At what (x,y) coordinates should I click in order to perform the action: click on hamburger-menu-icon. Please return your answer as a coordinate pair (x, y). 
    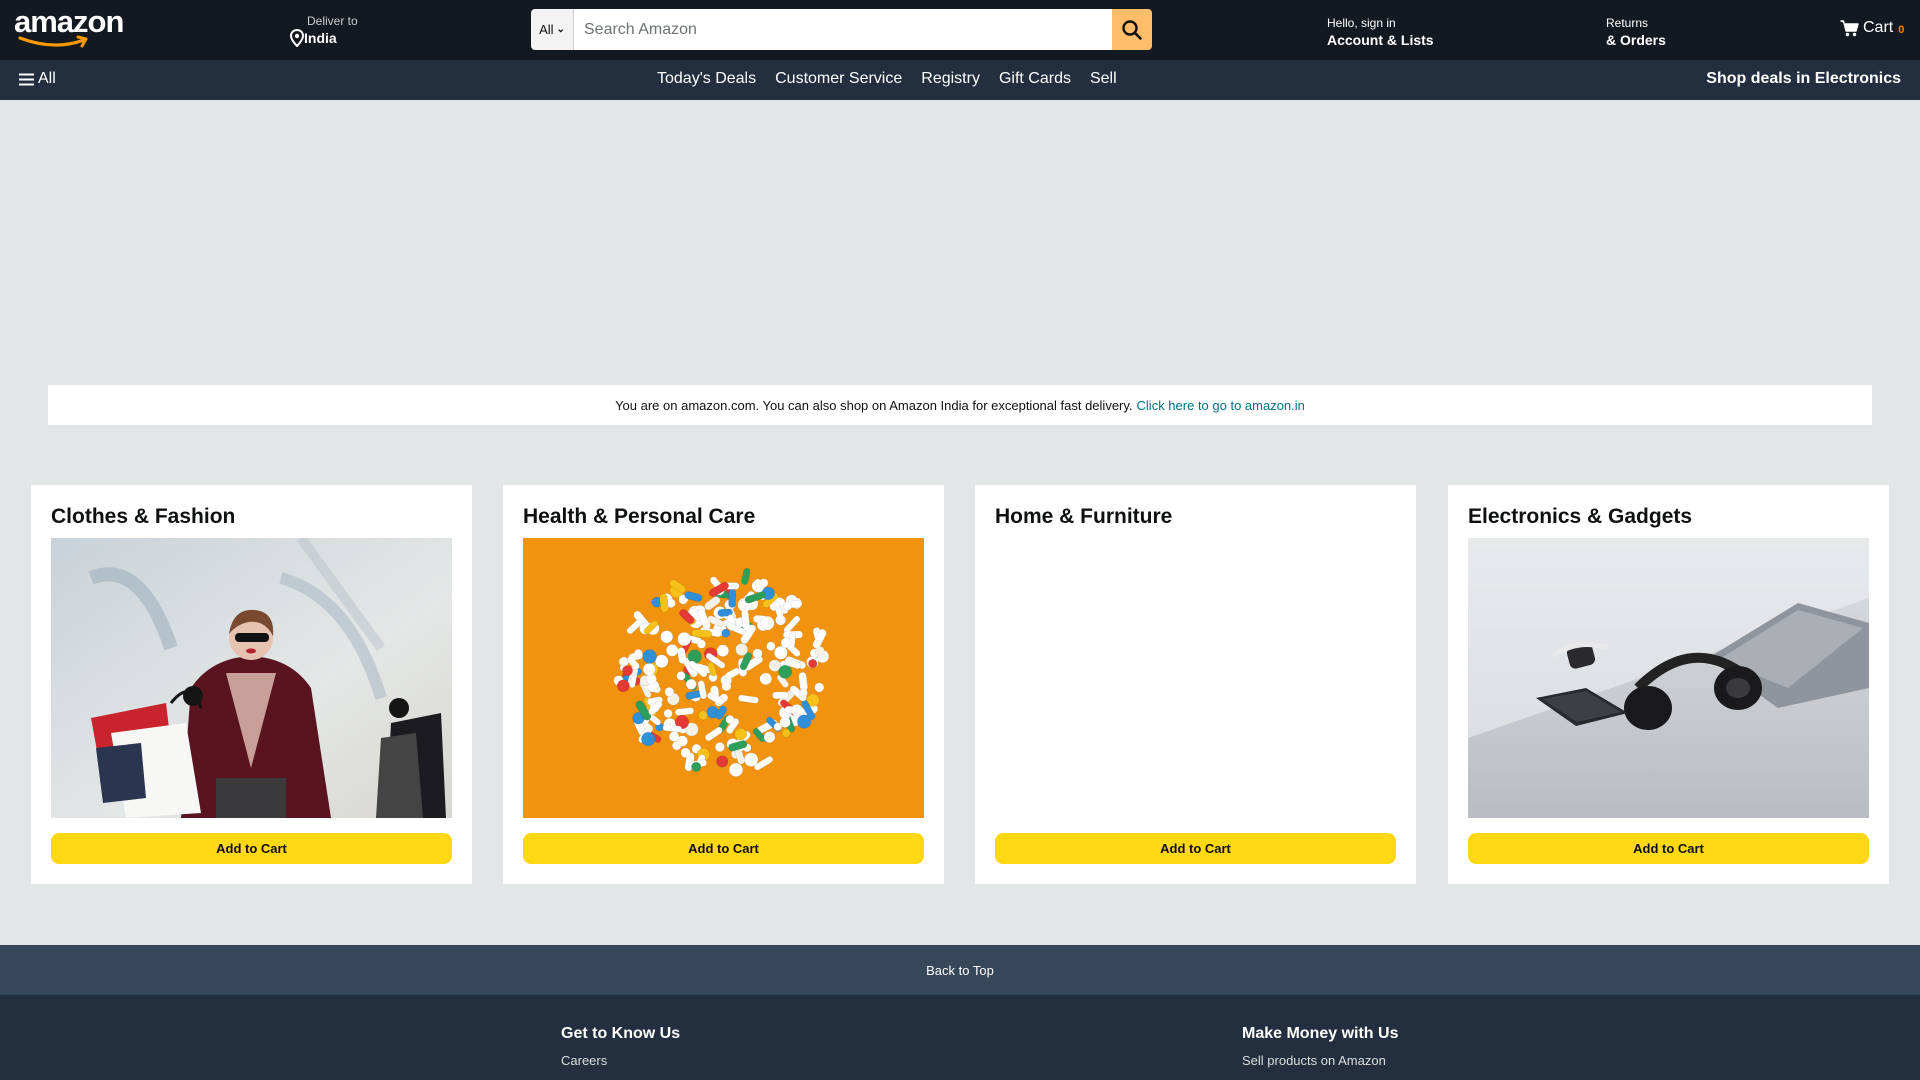
    Looking at the image, I should click on (26, 79).